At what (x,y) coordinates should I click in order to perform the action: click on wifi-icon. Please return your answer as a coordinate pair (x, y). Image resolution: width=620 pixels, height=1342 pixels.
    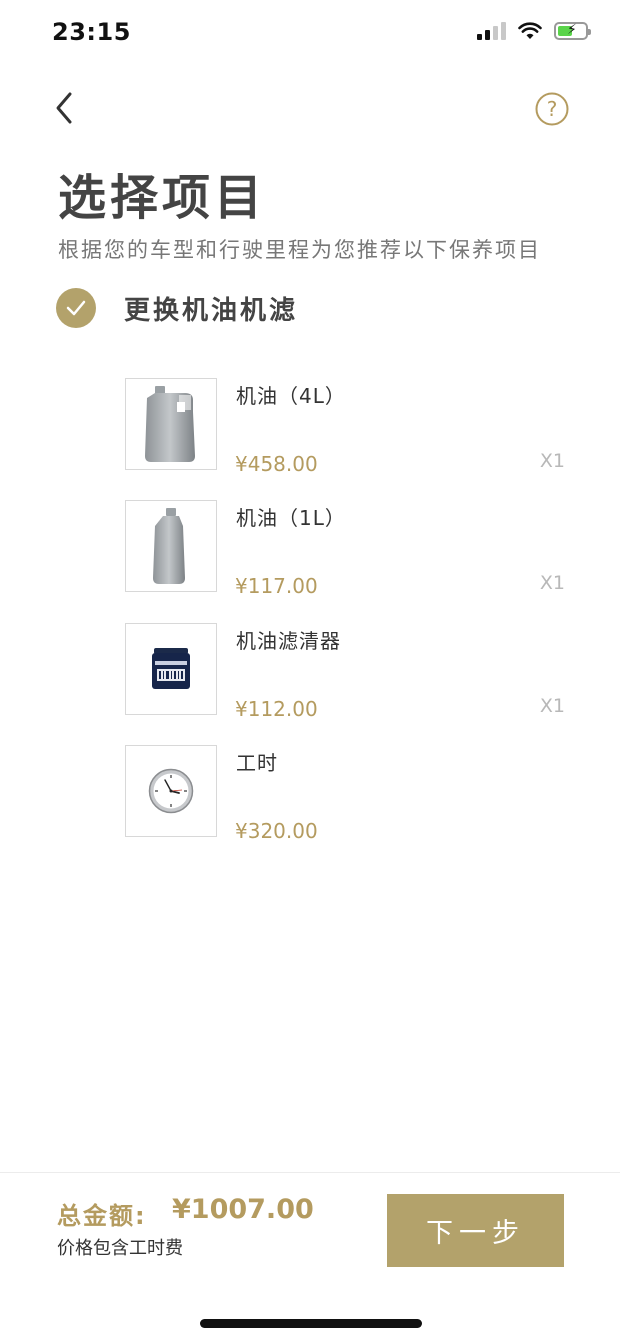
    Looking at the image, I should click on (530, 30).